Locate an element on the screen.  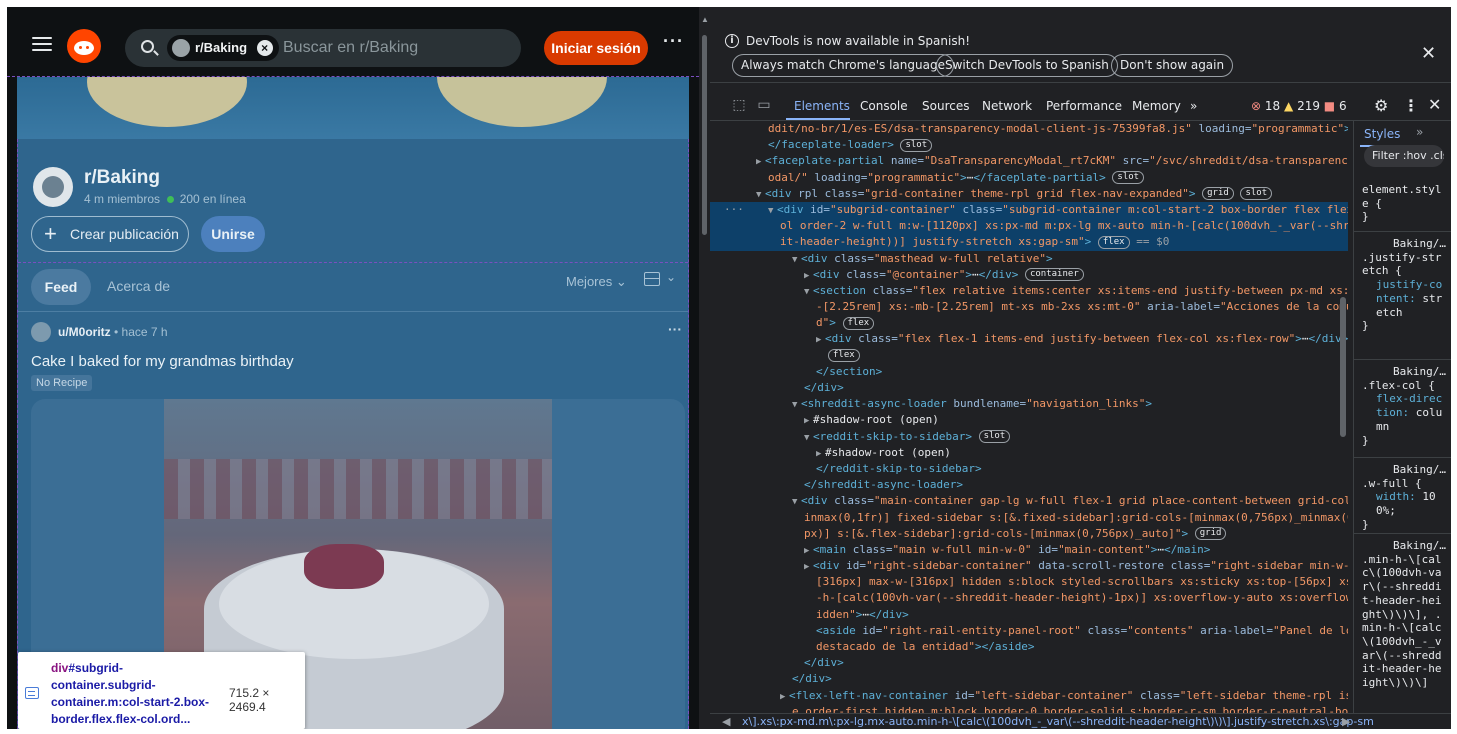
tab-console: Console is located at coordinates (884, 106).